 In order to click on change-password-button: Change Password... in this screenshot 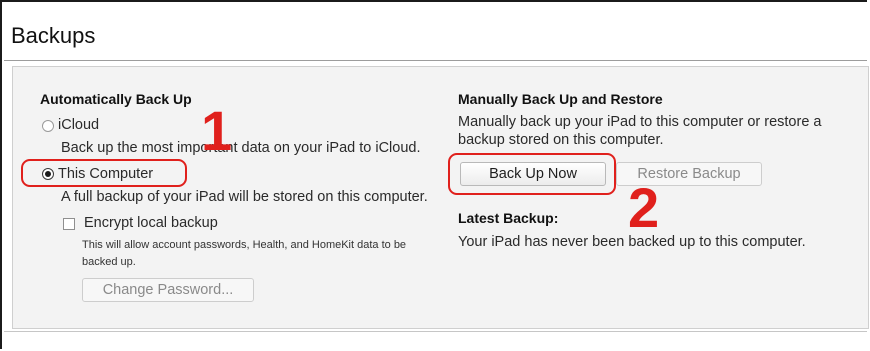, I will do `click(168, 290)`.